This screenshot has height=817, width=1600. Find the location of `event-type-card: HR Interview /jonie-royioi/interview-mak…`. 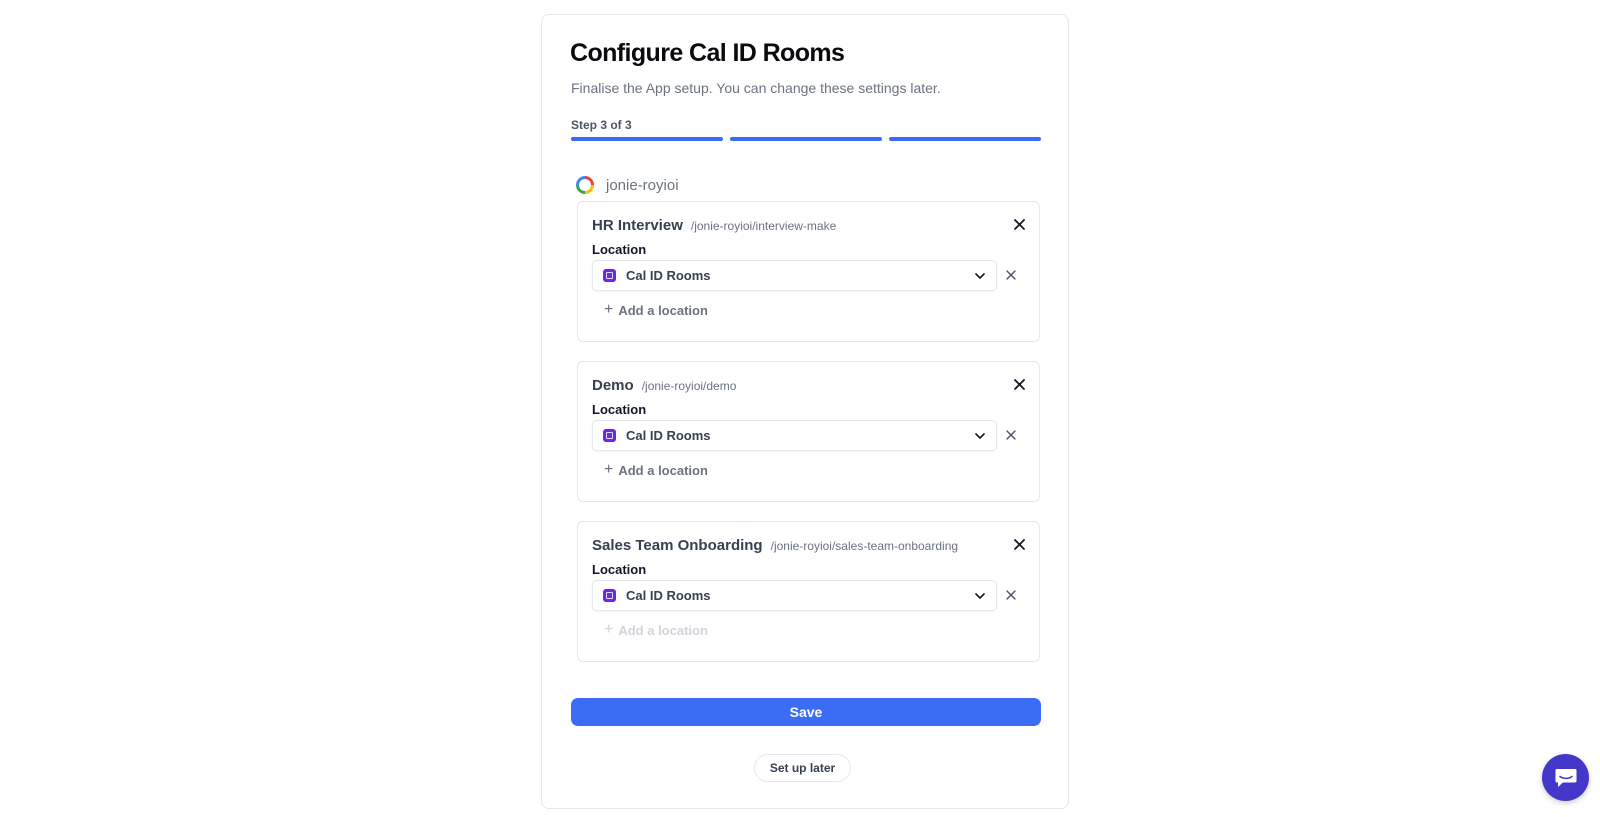

event-type-card: HR Interview /jonie-royioi/interview-mak… is located at coordinates (808, 271).